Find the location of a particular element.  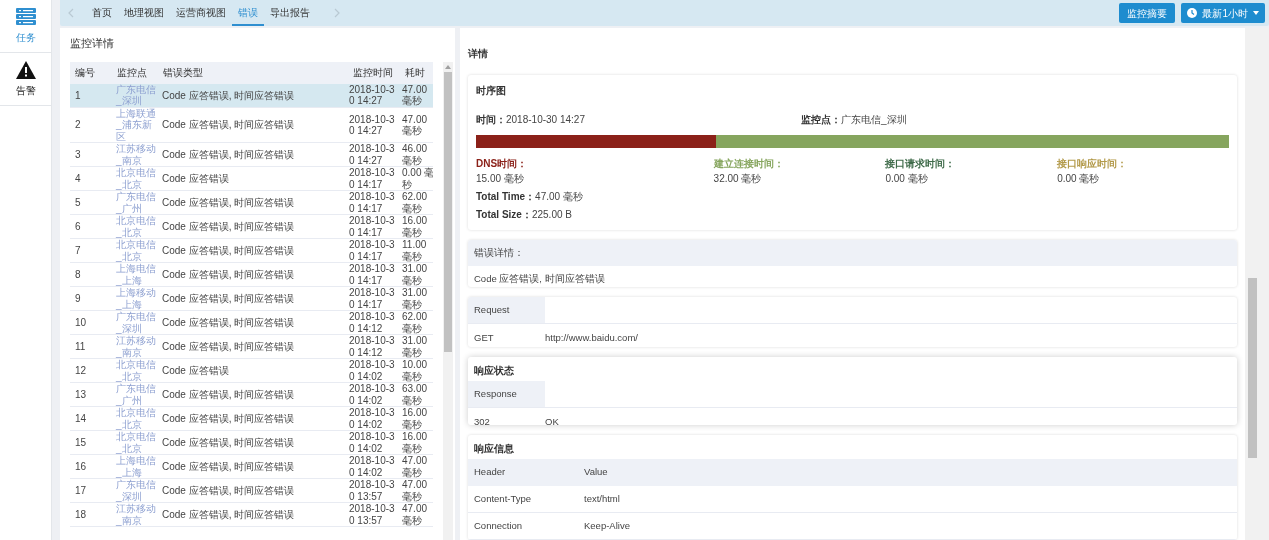

timing-label: 接口响应时间： is located at coordinates (1093, 164).